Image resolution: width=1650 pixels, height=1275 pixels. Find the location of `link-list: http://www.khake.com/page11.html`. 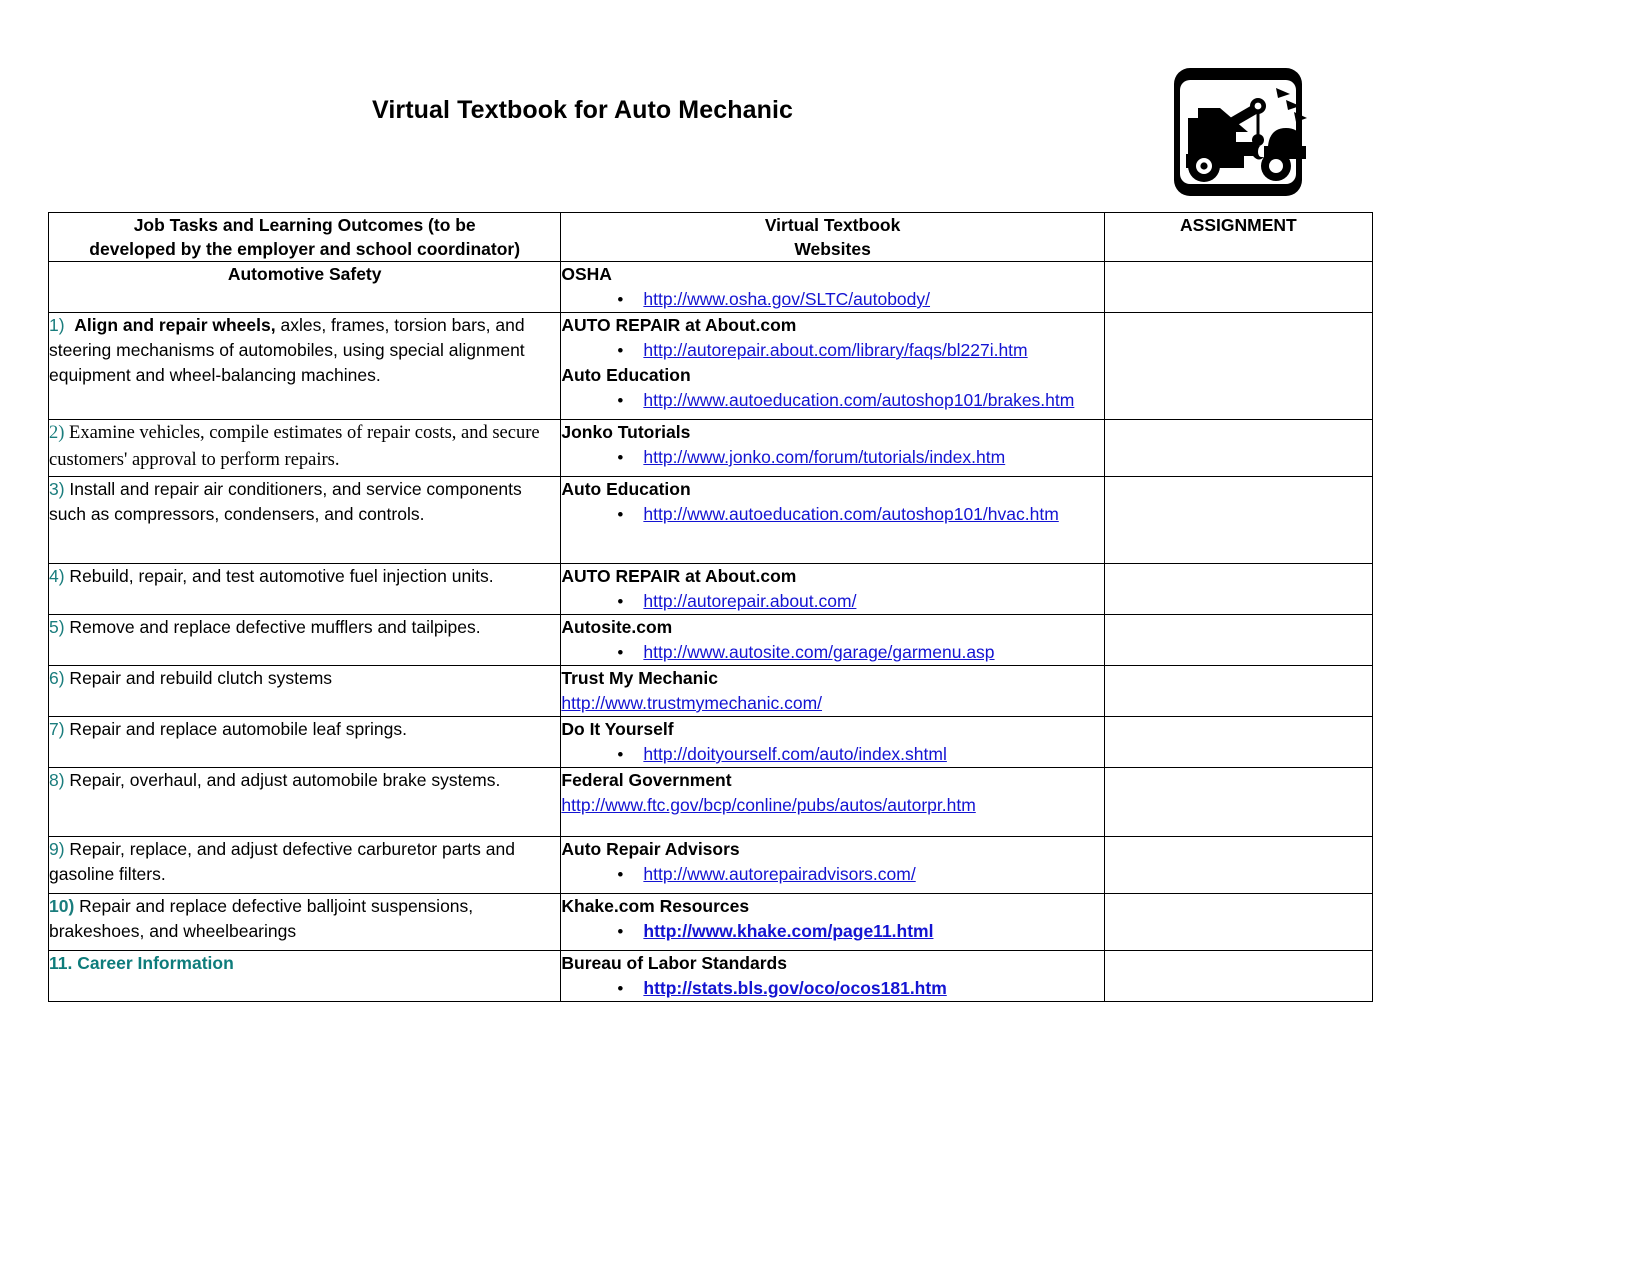

link-list: http://www.khake.com/page11.html is located at coordinates (832, 931).